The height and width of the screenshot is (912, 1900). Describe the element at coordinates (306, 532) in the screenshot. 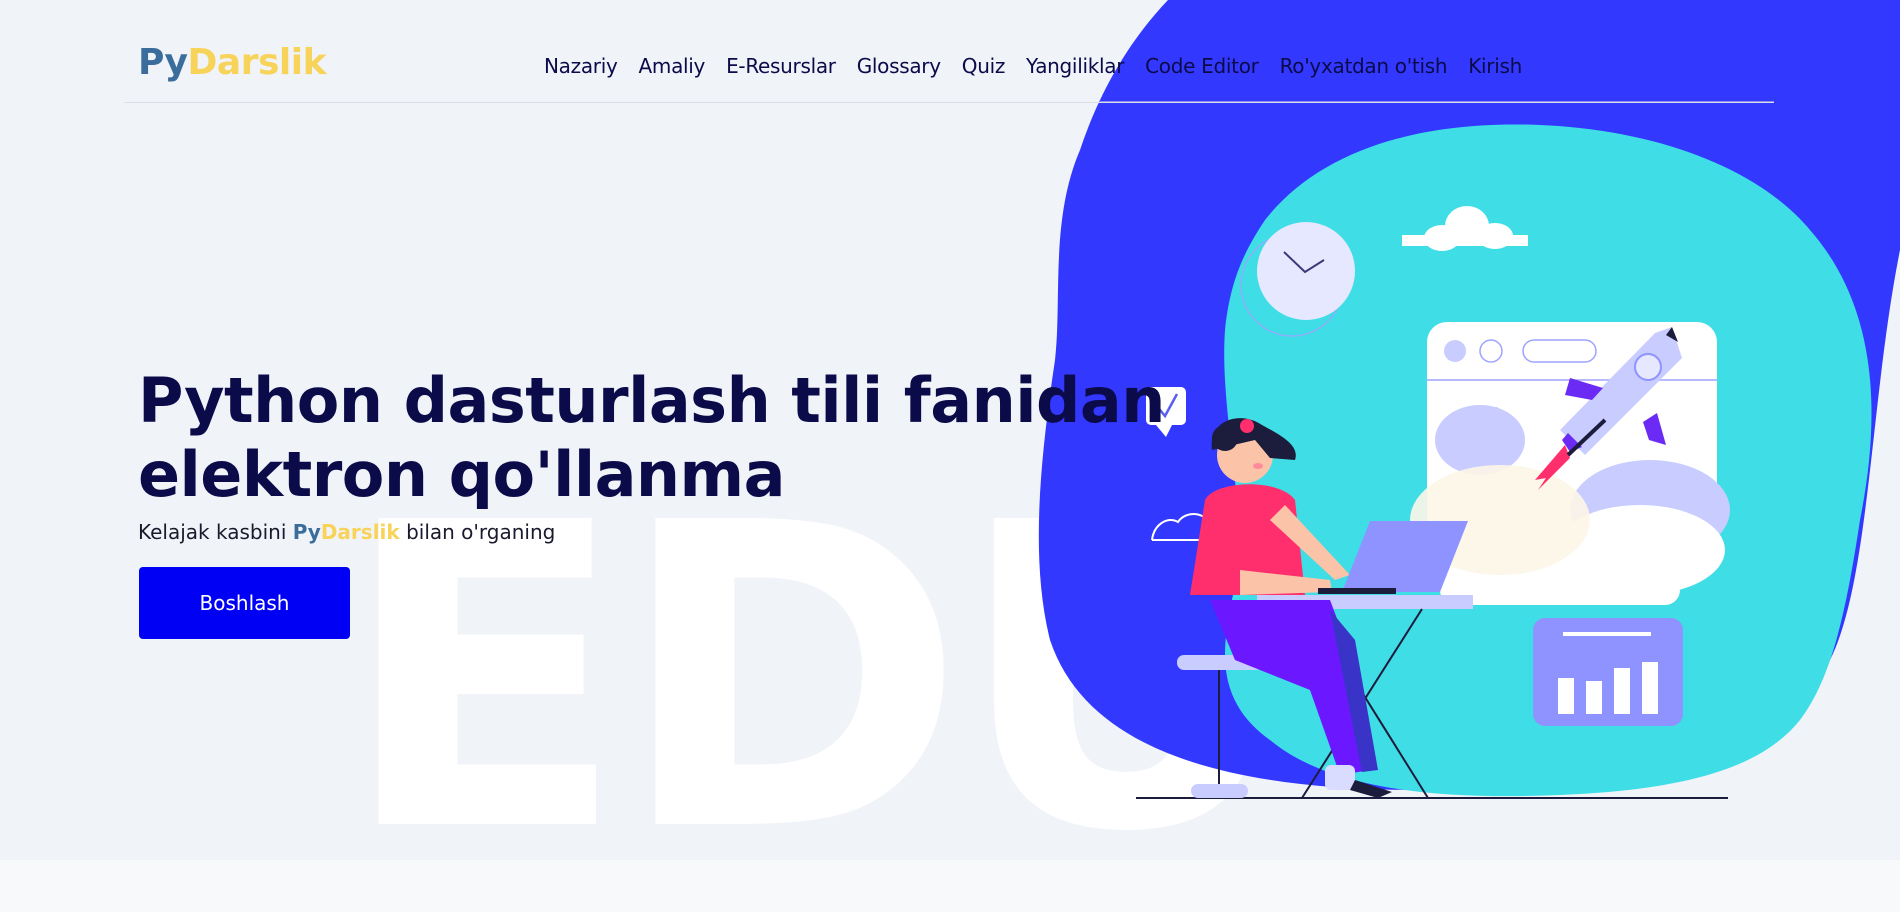

I see `subtitle-brand-py: Py` at that location.